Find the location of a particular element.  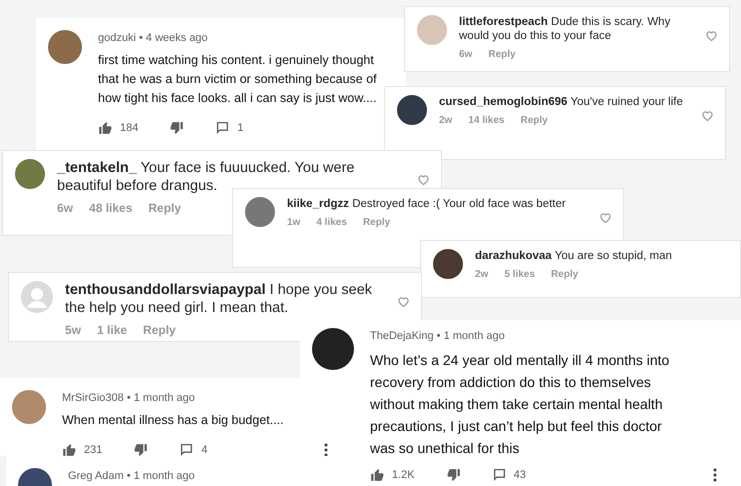

like-count: 184 is located at coordinates (129, 128).